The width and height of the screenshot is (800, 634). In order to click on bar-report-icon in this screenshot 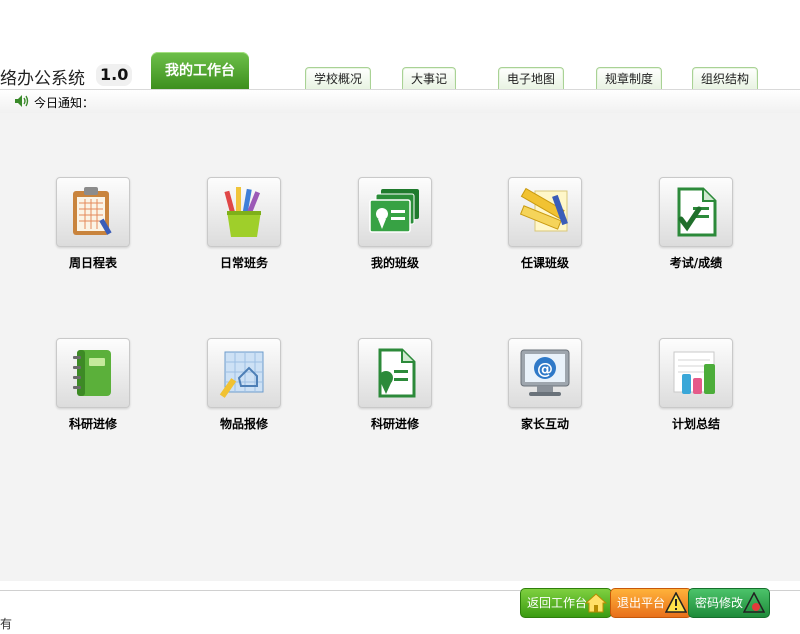, I will do `click(694, 372)`.